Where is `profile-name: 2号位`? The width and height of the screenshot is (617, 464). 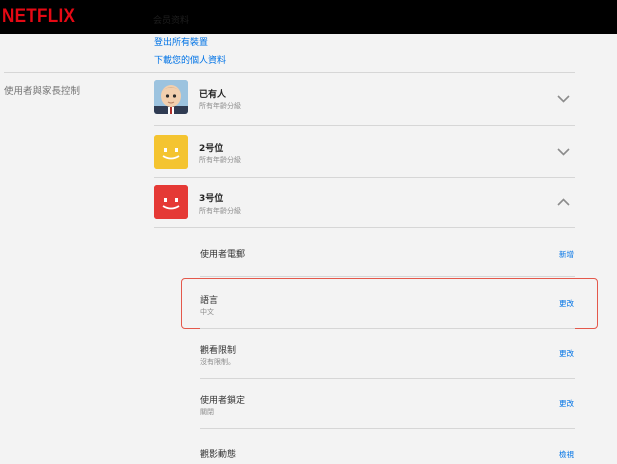
profile-name: 2号位 is located at coordinates (211, 149).